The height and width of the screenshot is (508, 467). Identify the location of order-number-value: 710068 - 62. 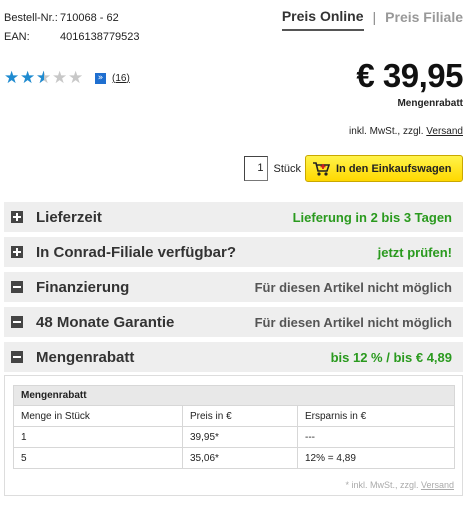
(89, 18).